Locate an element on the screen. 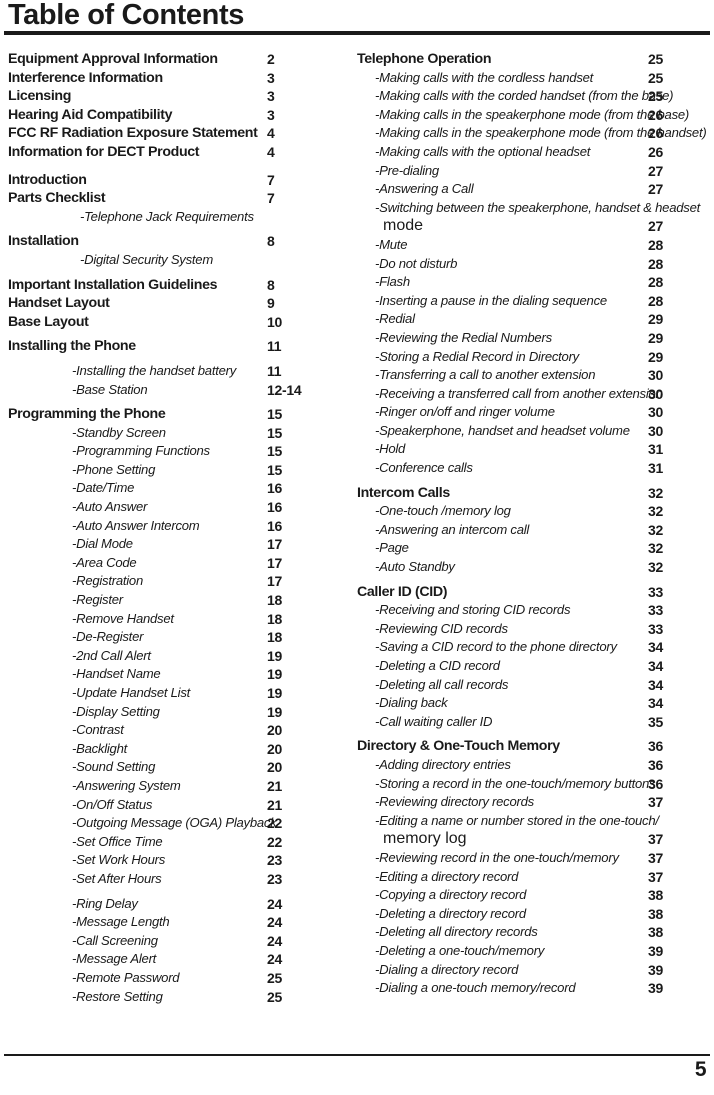 The height and width of the screenshot is (1095, 714). toc-entry-sub: -Page 32 is located at coordinates (529, 548).